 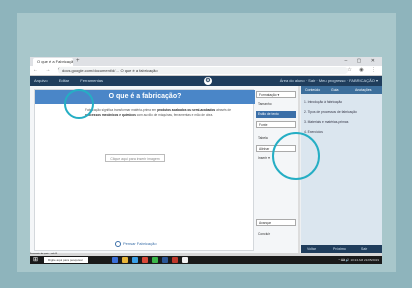 I want to click on menu-item-ferramentas: Ferramentas, so click(x=91, y=80).